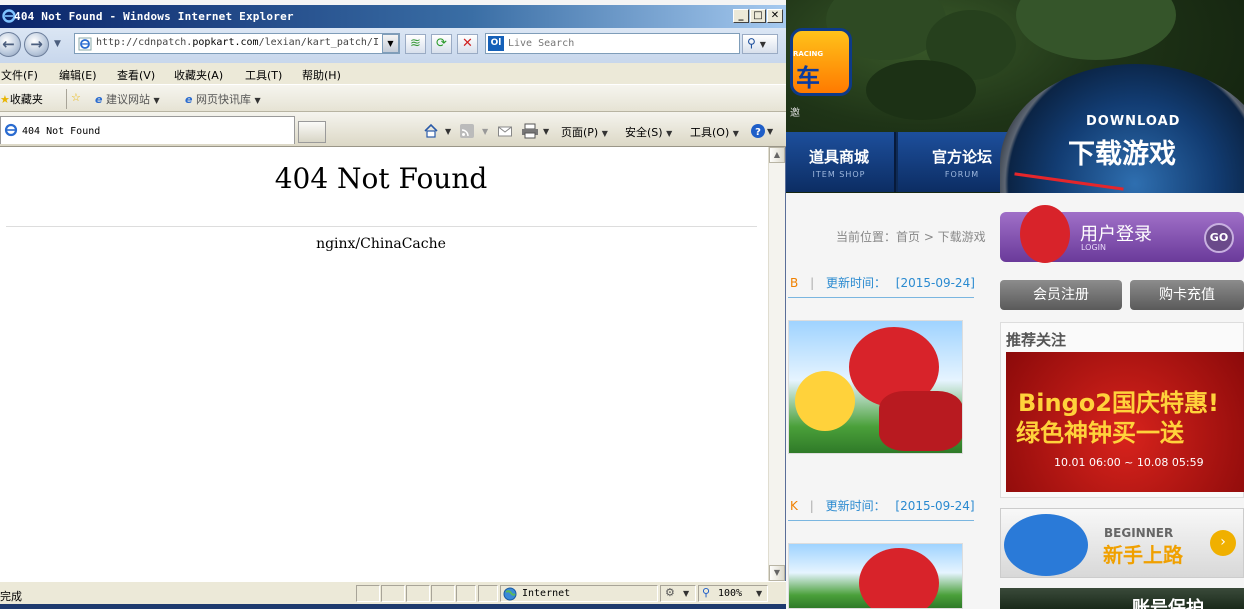 The height and width of the screenshot is (609, 1244). What do you see at coordinates (584, 132) in the screenshot?
I see `page-menu: 页面(P) ▼` at bounding box center [584, 132].